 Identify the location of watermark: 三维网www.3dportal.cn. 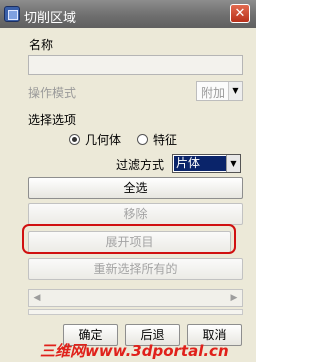
(134, 351).